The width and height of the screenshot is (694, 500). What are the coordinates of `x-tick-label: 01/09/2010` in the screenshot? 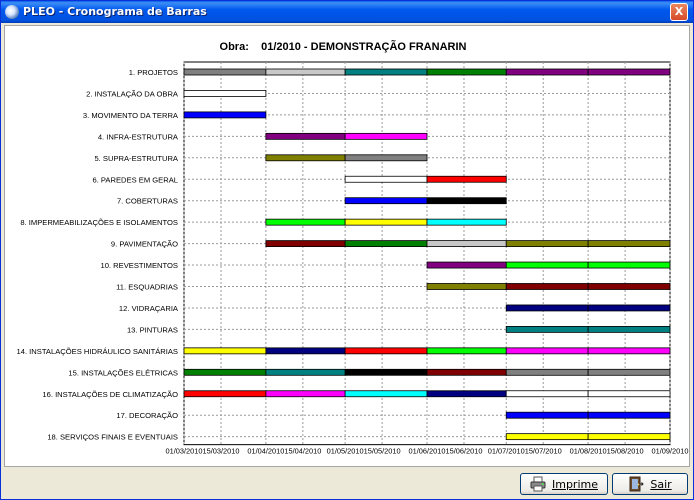 It's located at (670, 451).